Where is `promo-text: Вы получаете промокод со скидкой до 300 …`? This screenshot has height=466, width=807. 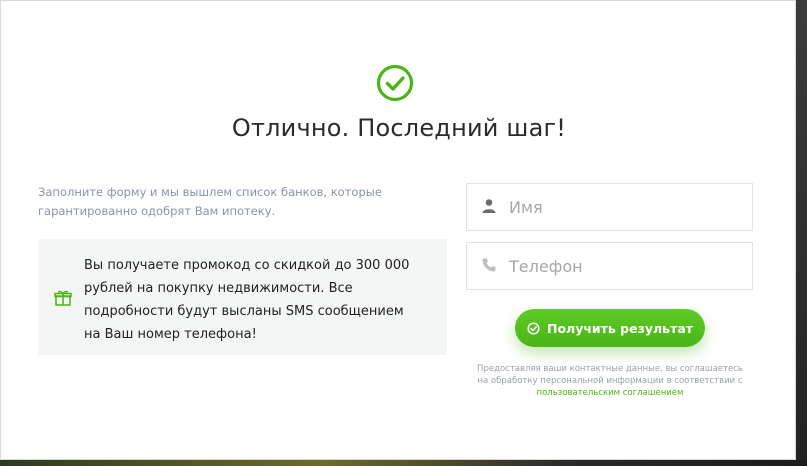 promo-text: Вы получаете промокод со скидкой до 300 … is located at coordinates (247, 300).